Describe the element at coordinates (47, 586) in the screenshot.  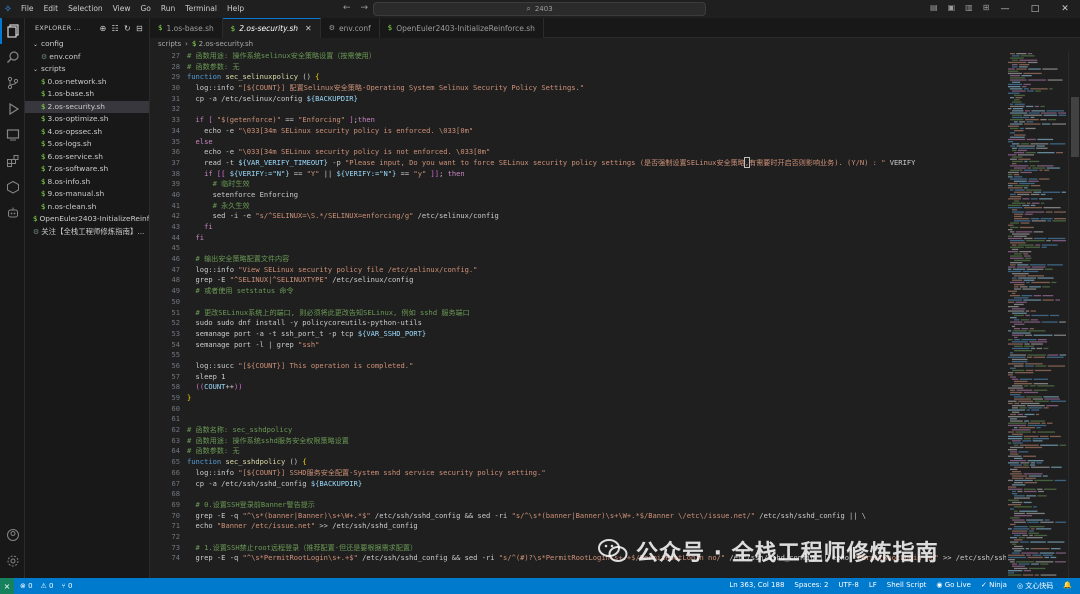
I see `warnings-count: ⚠ 0` at that location.